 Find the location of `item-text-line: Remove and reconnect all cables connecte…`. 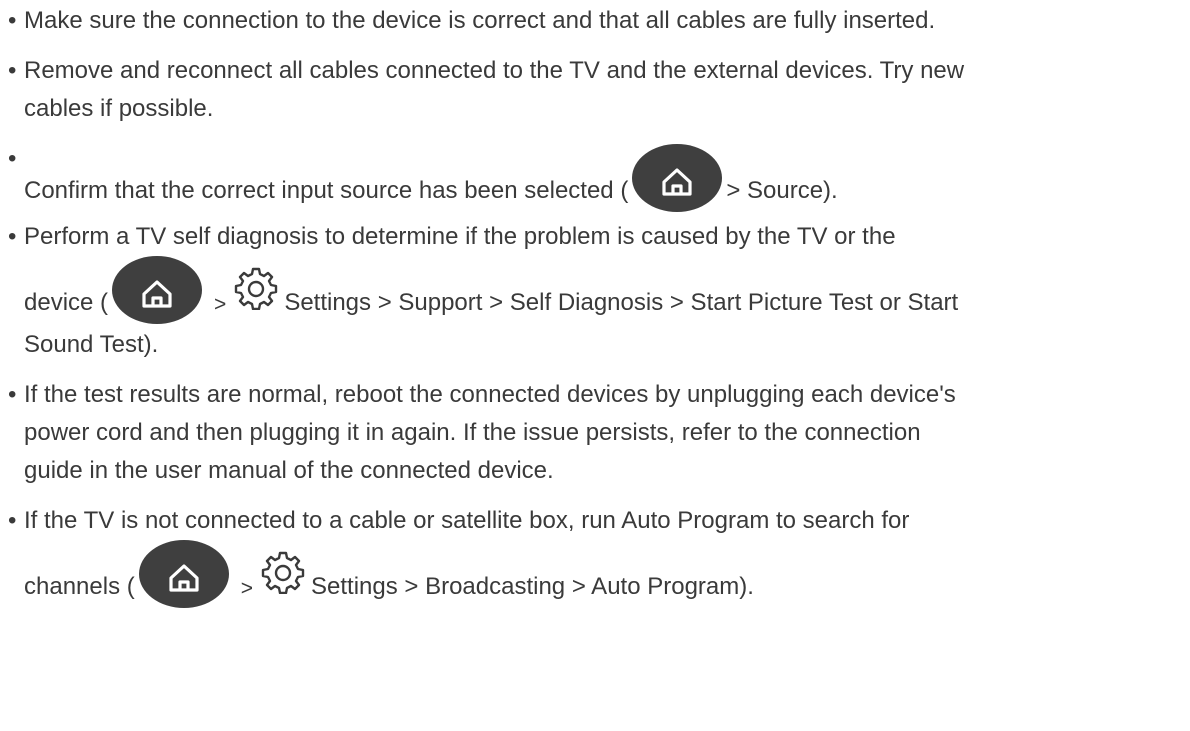

item-text-line: Remove and reconnect all cables connecte… is located at coordinates (494, 70).